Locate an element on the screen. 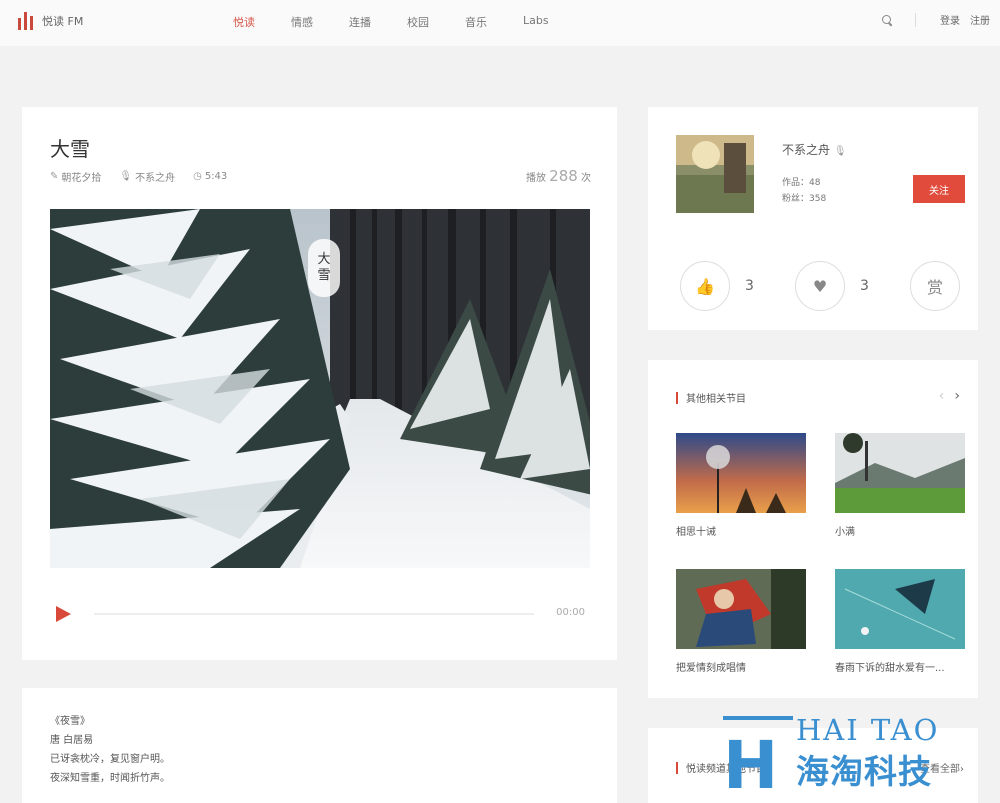 This screenshot has width=1000, height=803. author-card: 不系之舟 🎙 作品：48 粉丝：358 关注 👍 3 ♥ 3 赏 is located at coordinates (813, 218).